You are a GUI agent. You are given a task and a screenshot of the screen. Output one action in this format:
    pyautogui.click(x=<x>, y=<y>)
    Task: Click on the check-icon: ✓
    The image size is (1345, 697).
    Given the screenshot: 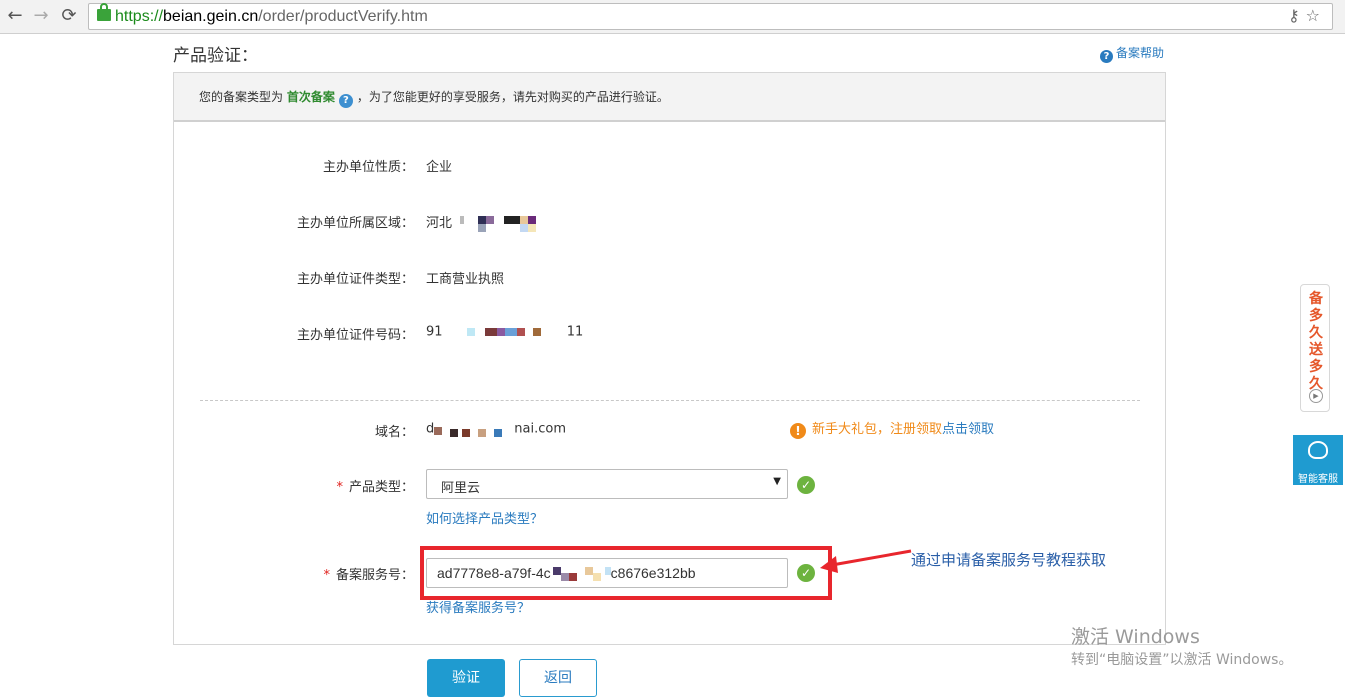 What is the action you would take?
    pyautogui.click(x=806, y=485)
    